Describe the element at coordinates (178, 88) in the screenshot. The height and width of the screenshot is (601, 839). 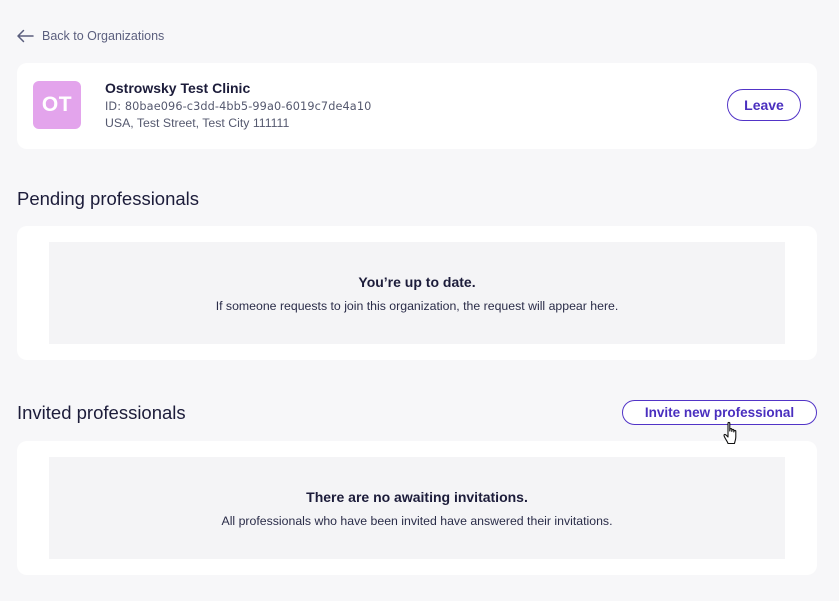
I see `organization-name: Ostrowsky Test Clinic` at that location.